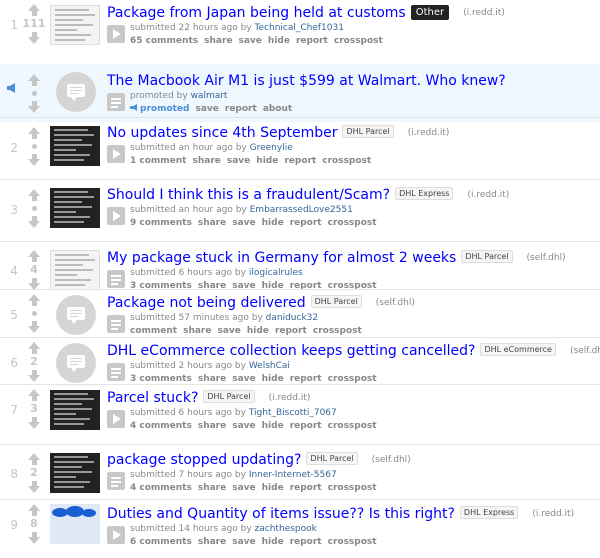  I want to click on author-link: Inner-Internet-5567, so click(293, 475).